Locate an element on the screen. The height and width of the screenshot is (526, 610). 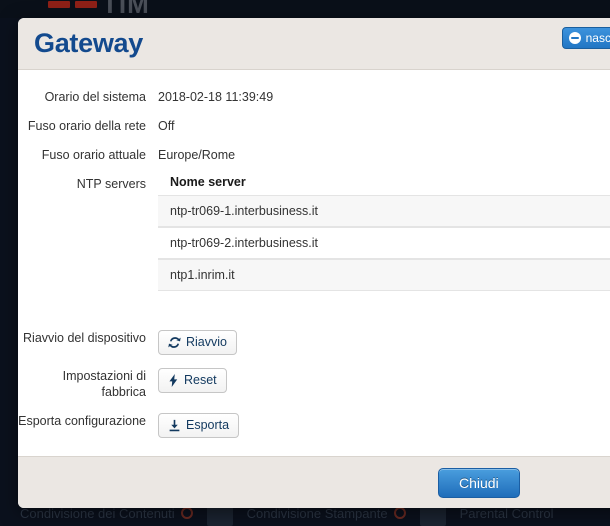
export-button: Esporta is located at coordinates (199, 425).